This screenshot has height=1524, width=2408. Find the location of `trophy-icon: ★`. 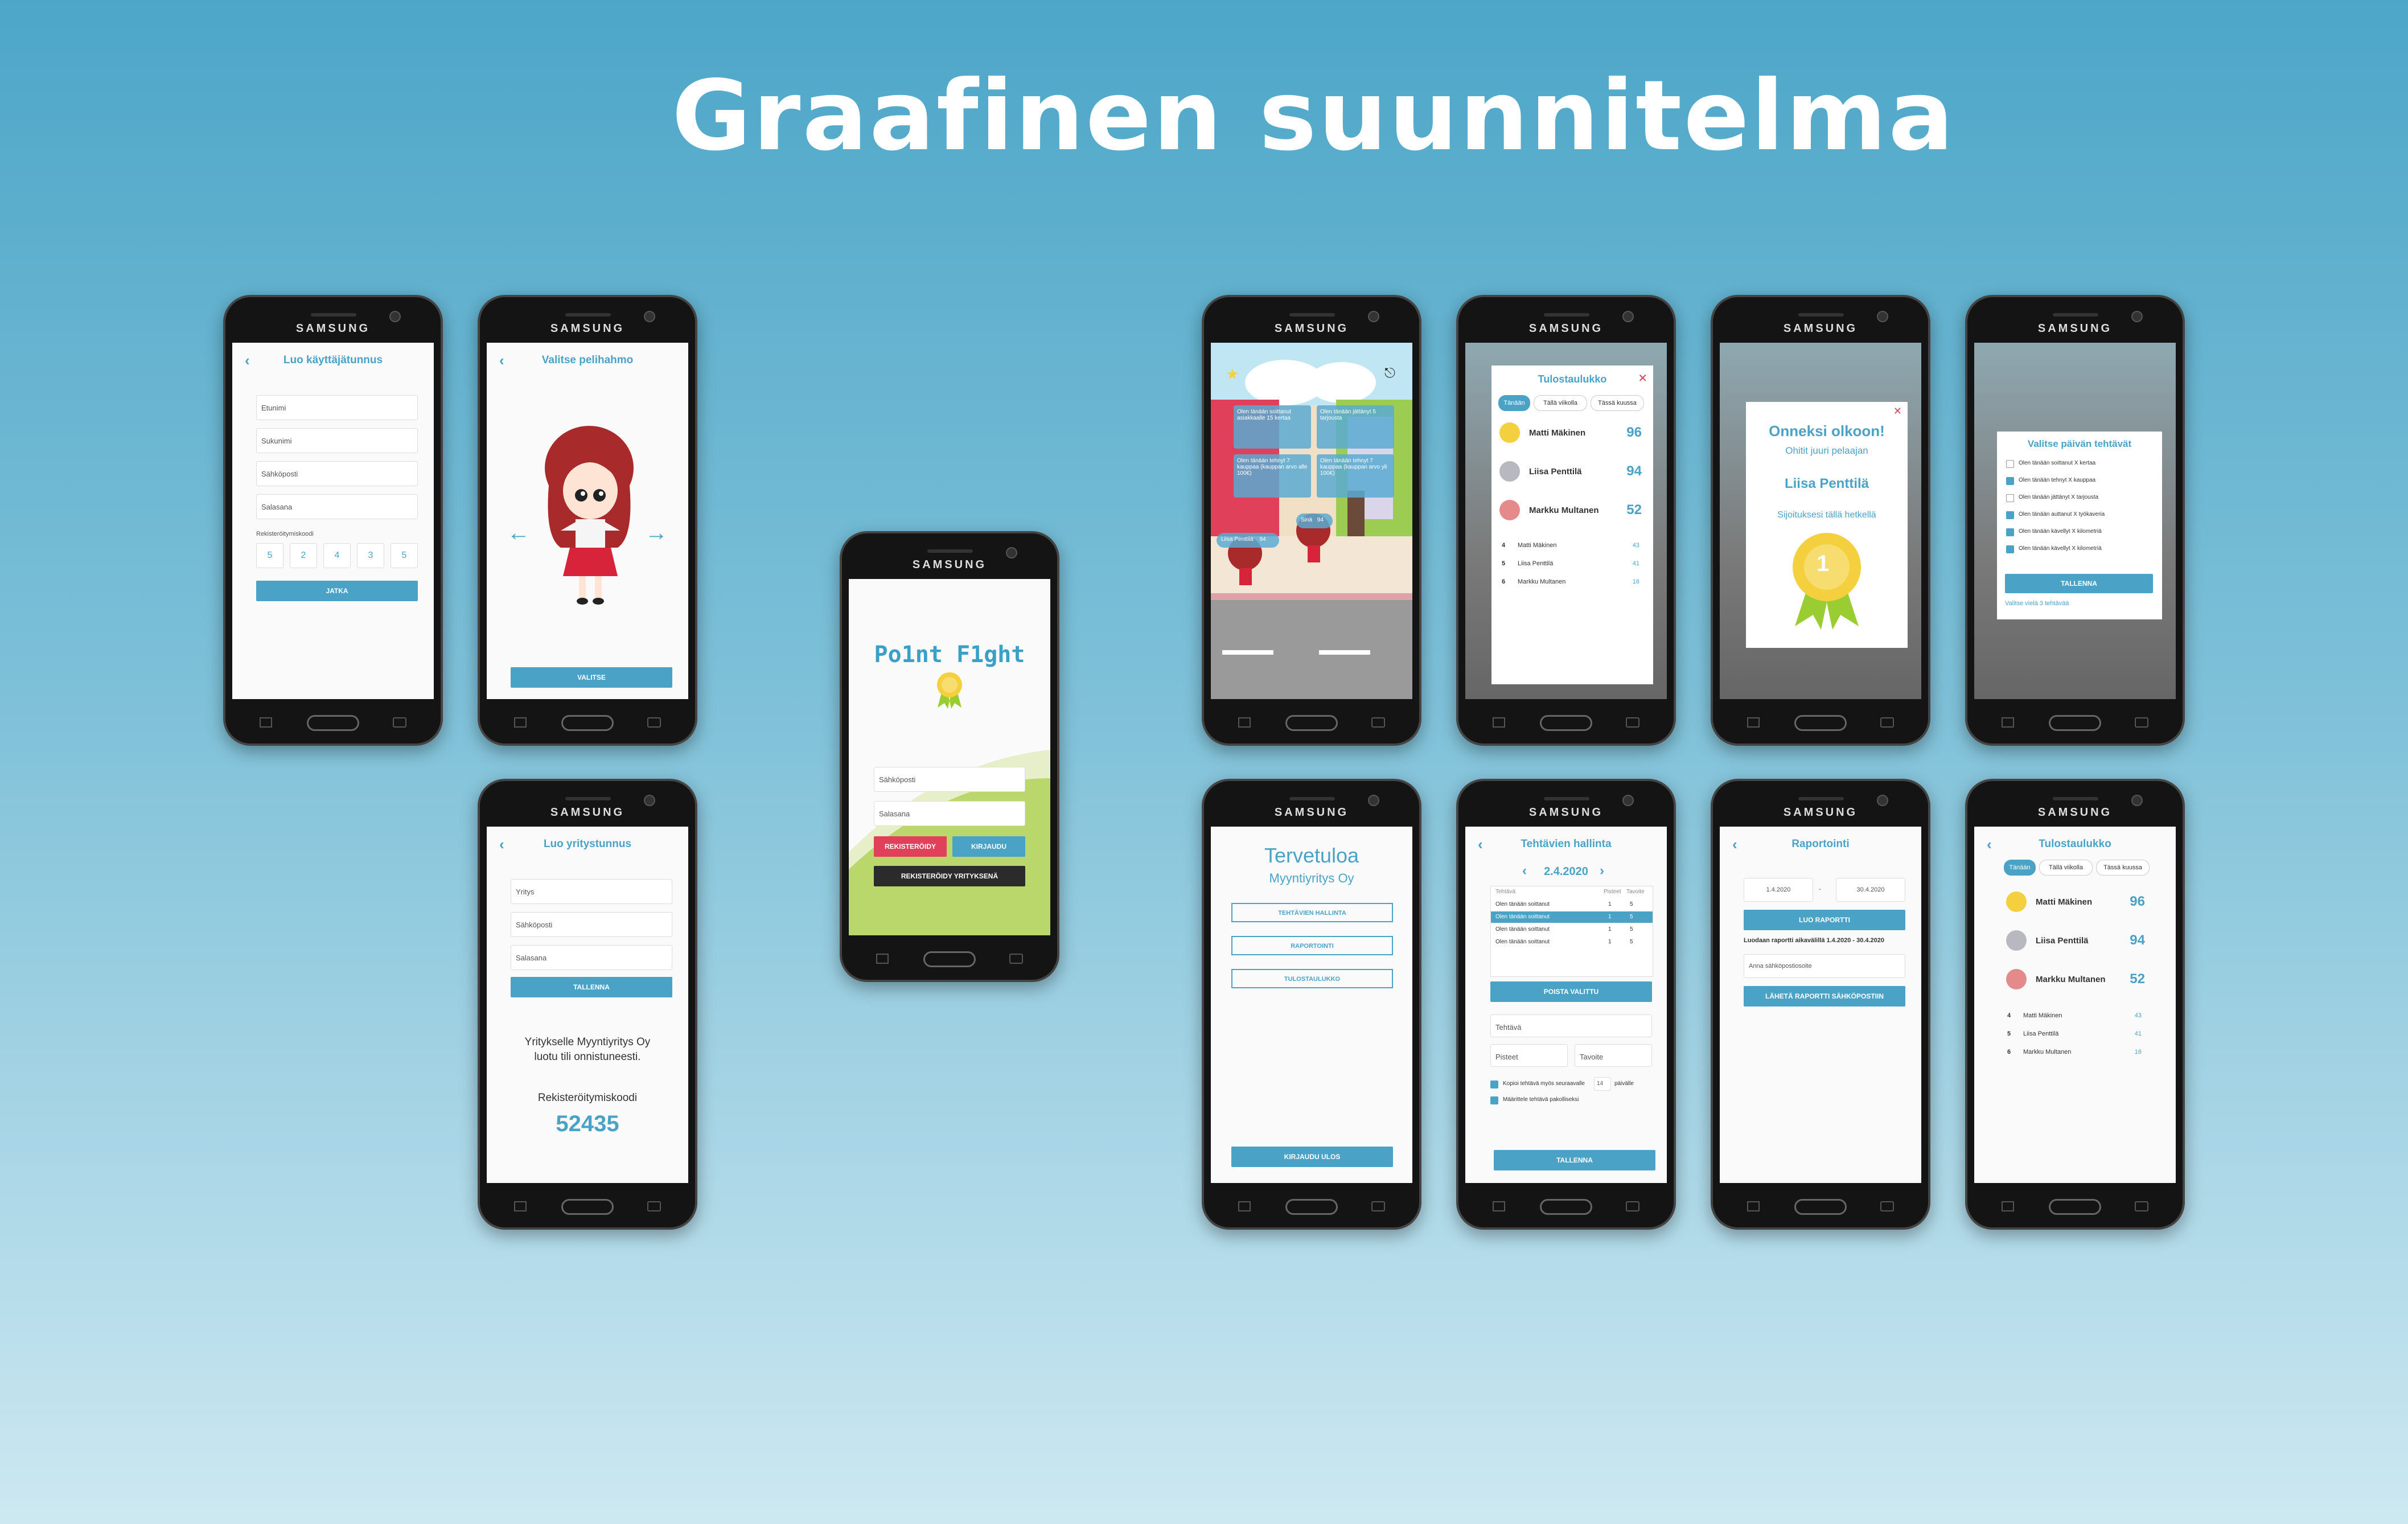

trophy-icon: ★ is located at coordinates (1233, 374).